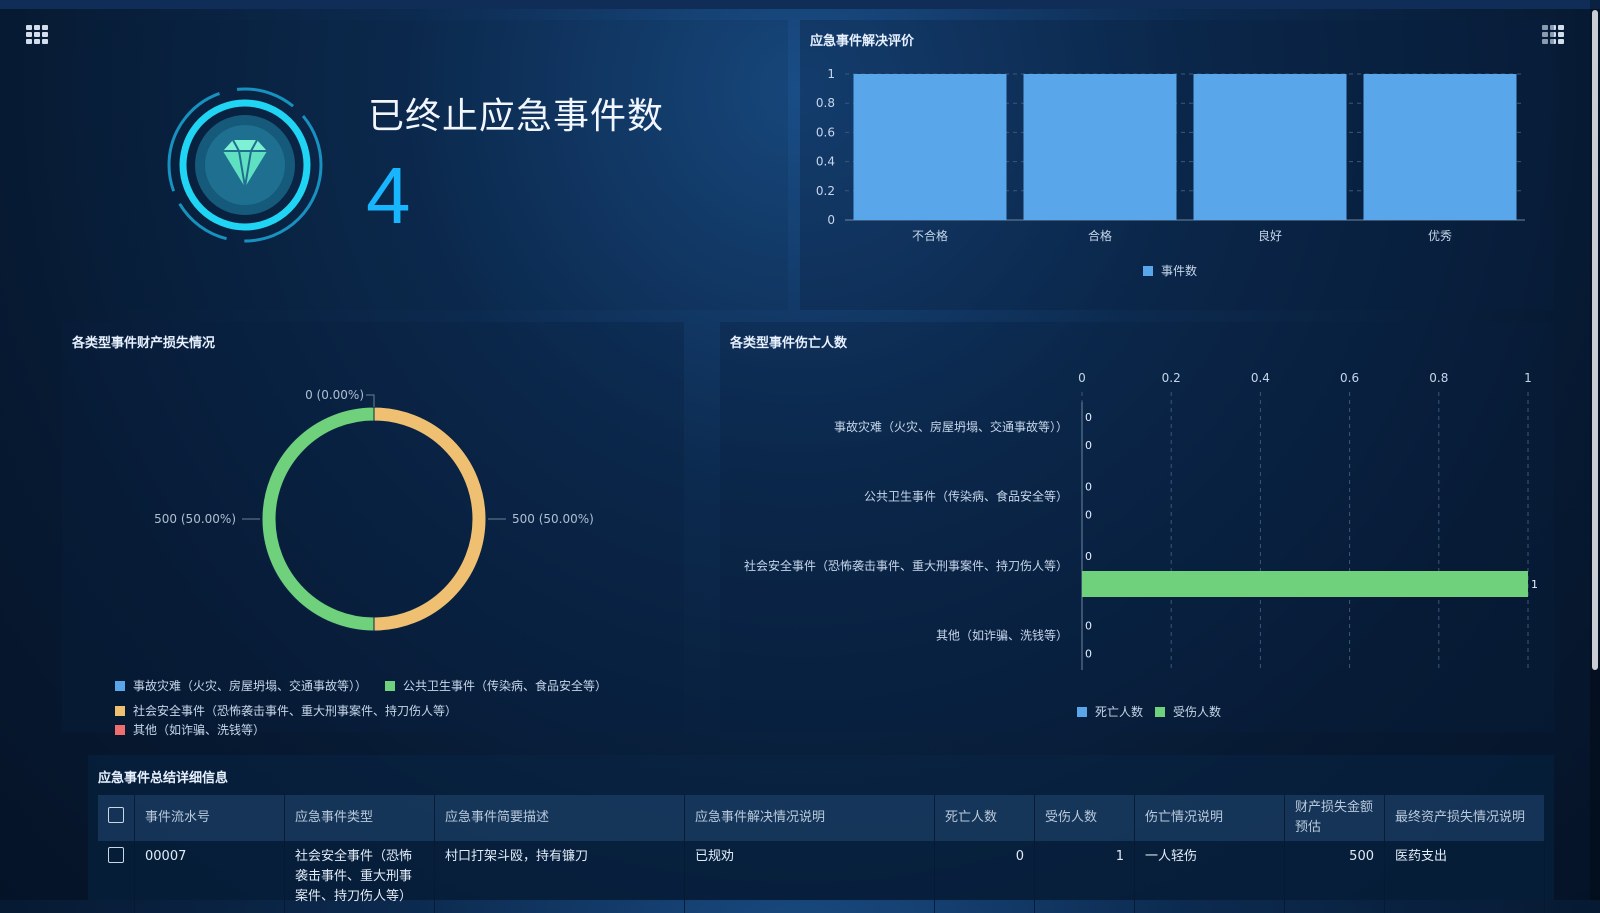 The image size is (1600, 913). Describe the element at coordinates (334, 395) in the screenshot. I see `slice-label: 0 (0.00%)` at that location.